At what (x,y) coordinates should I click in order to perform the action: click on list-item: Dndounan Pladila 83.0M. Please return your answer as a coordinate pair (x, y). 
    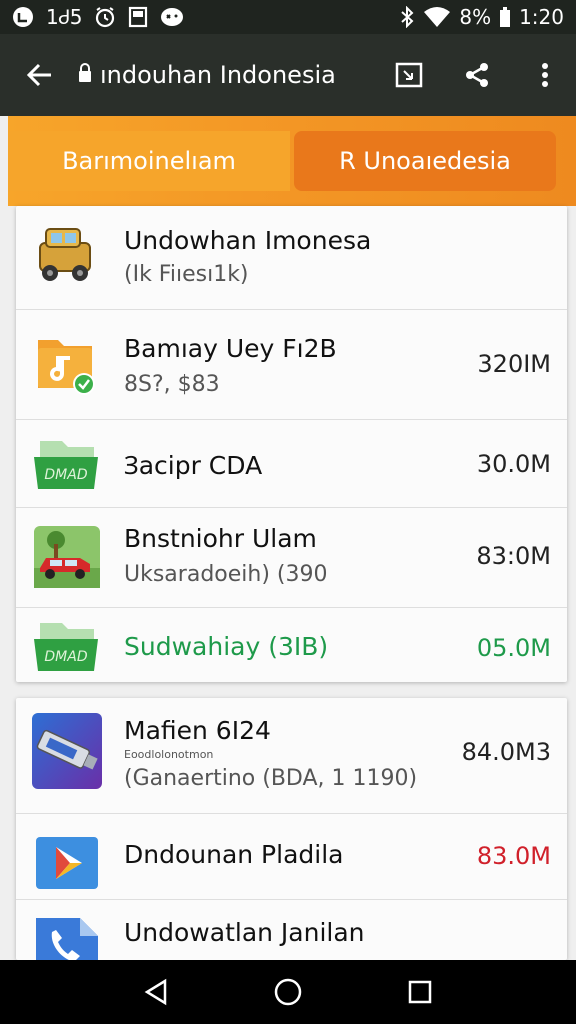
    Looking at the image, I should click on (291, 857).